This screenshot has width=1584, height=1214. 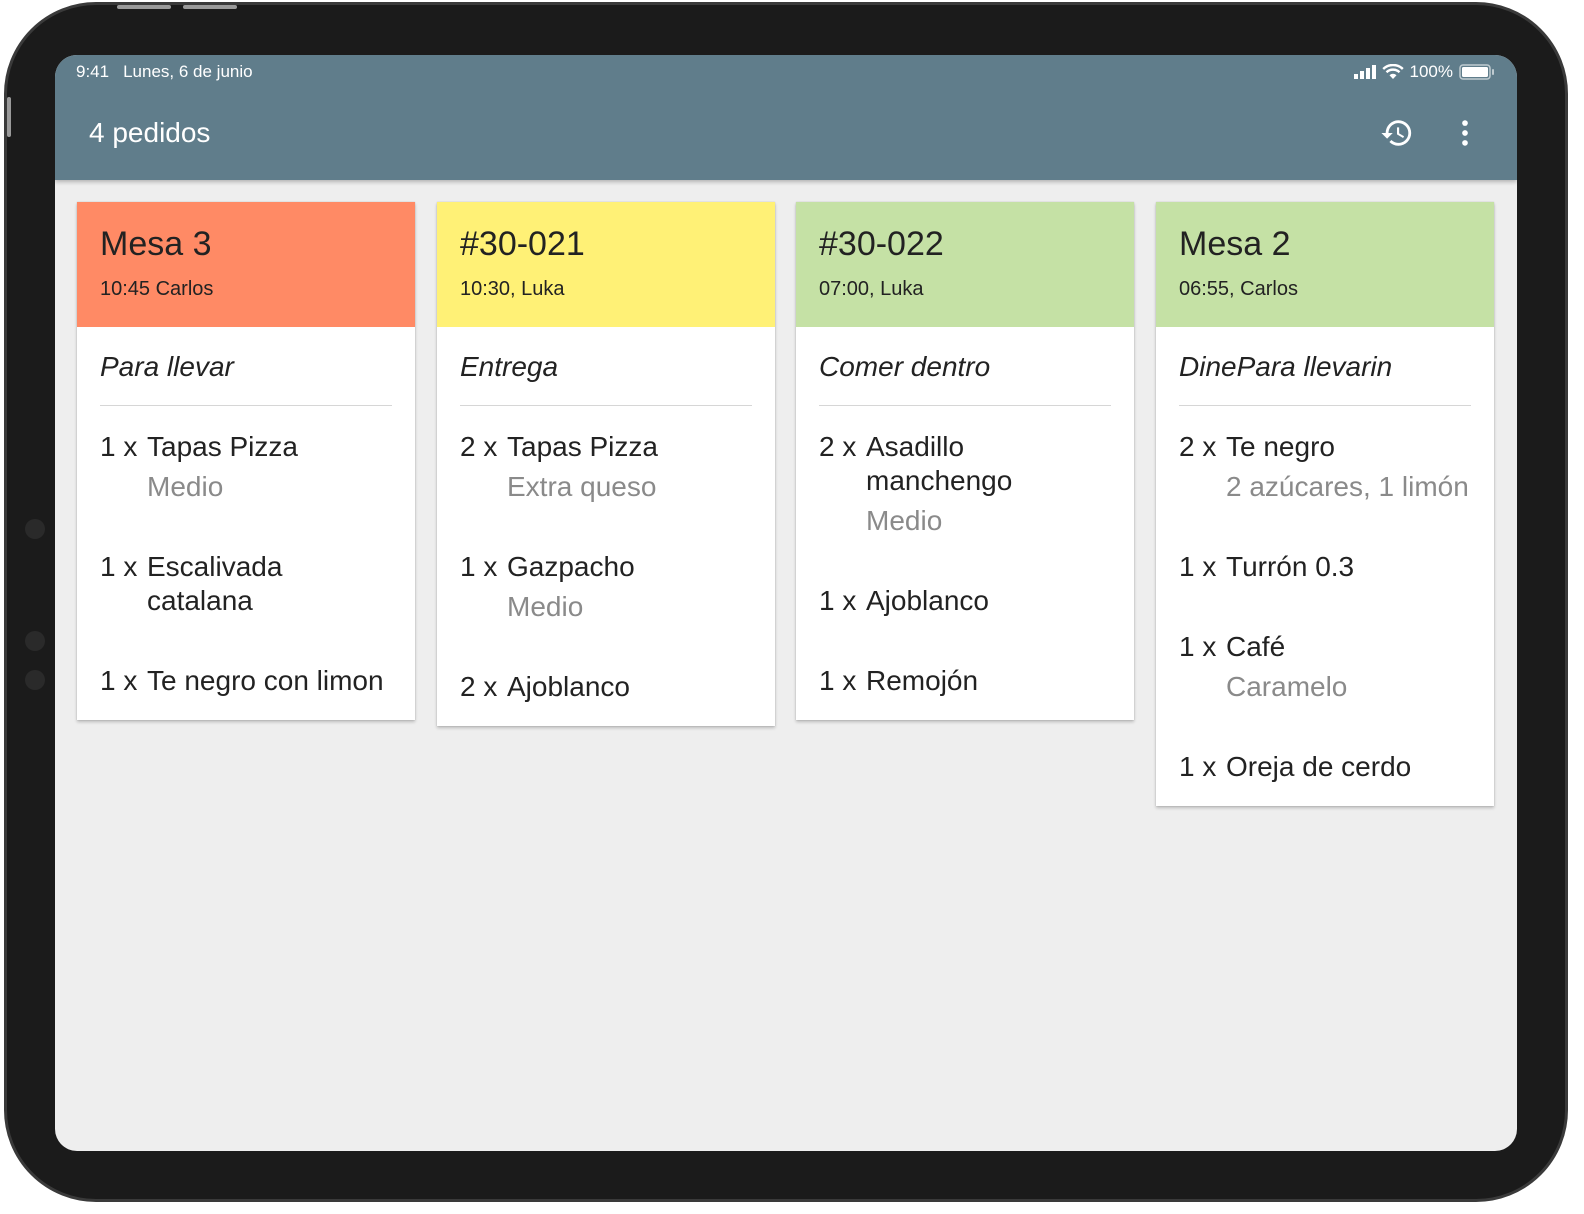 What do you see at coordinates (571, 566) in the screenshot?
I see `item-name: Gazpacho` at bounding box center [571, 566].